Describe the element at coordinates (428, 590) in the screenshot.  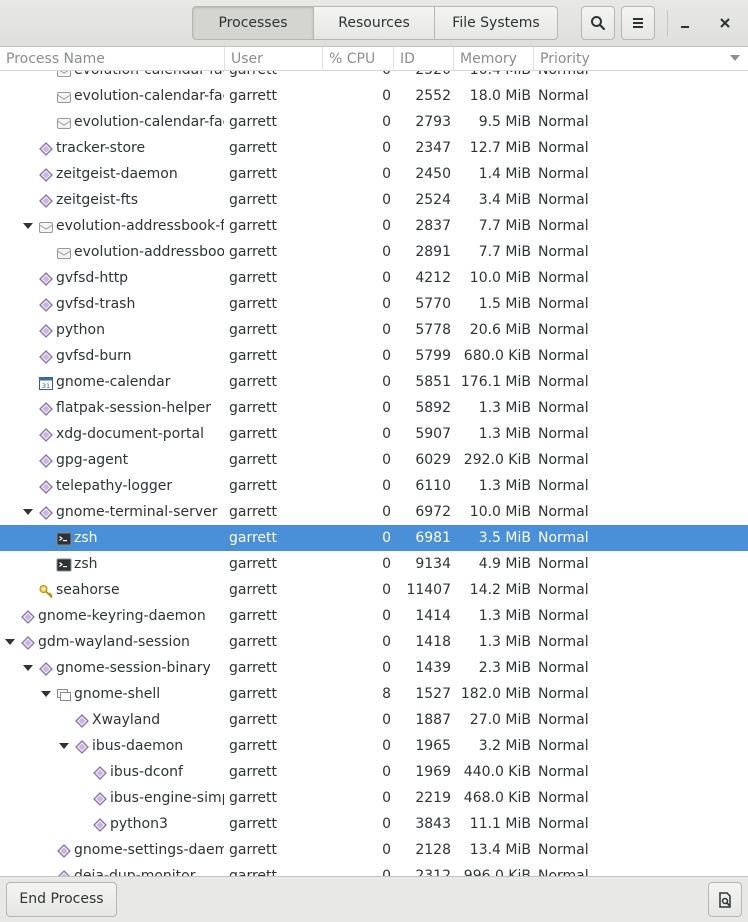
I see `process-id: 11407` at that location.